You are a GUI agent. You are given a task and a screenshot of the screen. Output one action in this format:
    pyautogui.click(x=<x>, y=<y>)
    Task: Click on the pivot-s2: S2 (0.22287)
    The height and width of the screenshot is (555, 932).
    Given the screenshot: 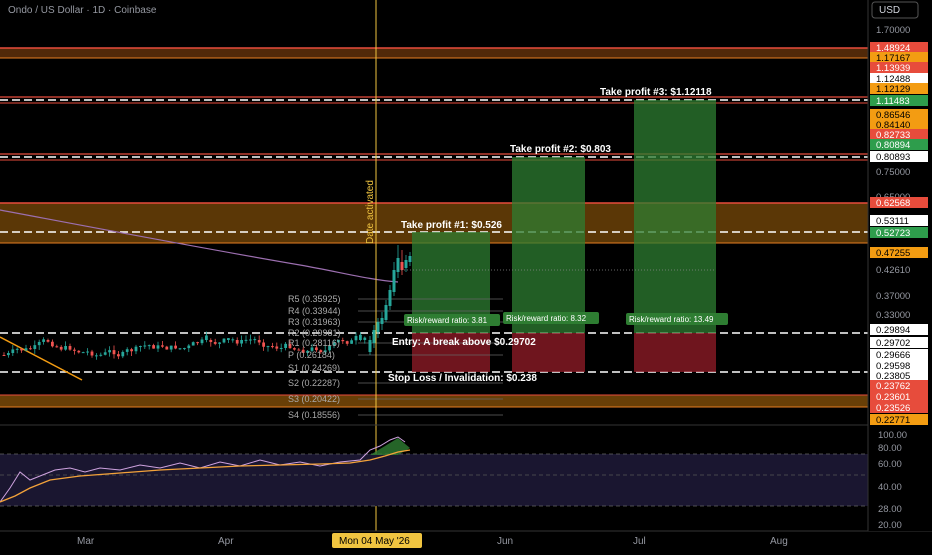 What is the action you would take?
    pyautogui.click(x=314, y=383)
    